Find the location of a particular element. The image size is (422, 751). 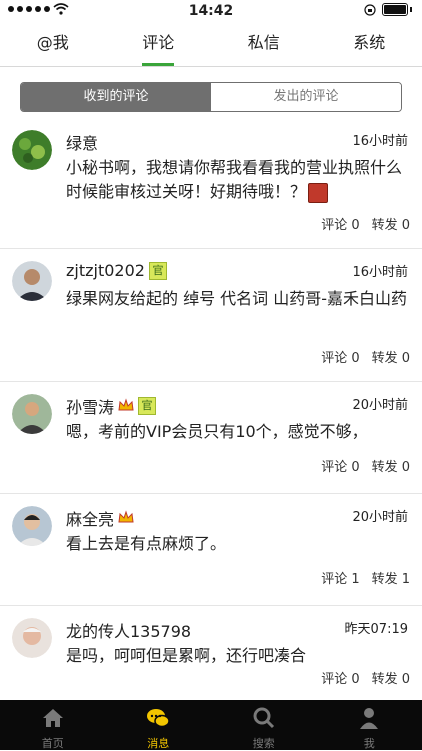

nav-home: 首页 is located at coordinates (53, 725).